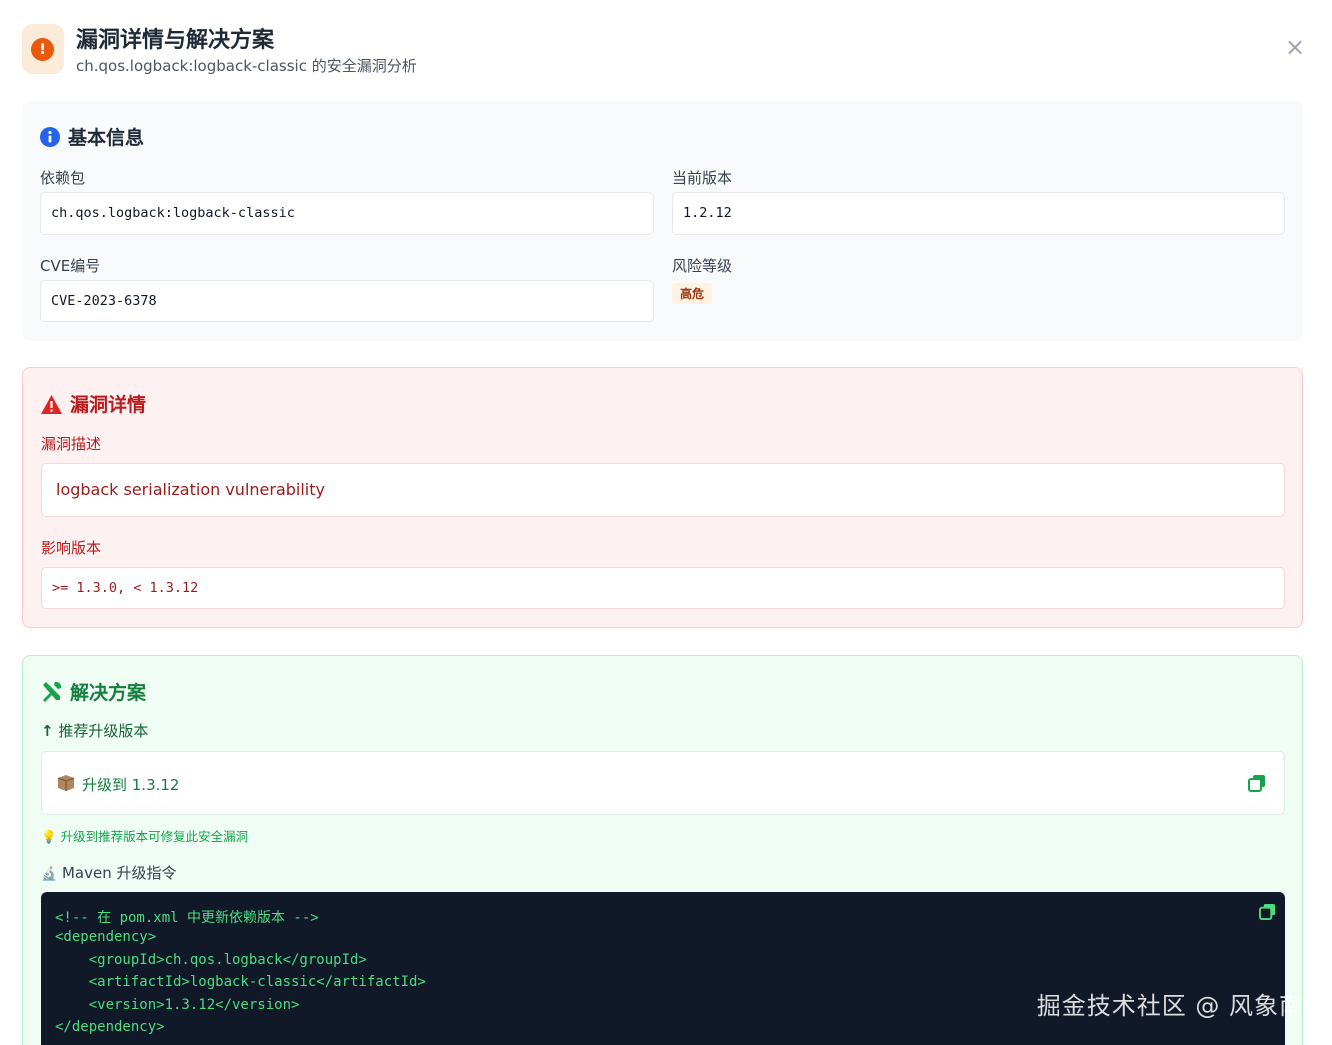 The width and height of the screenshot is (1332, 1045). What do you see at coordinates (104, 301) in the screenshot?
I see `cve-value: CVE-2023-6378` at bounding box center [104, 301].